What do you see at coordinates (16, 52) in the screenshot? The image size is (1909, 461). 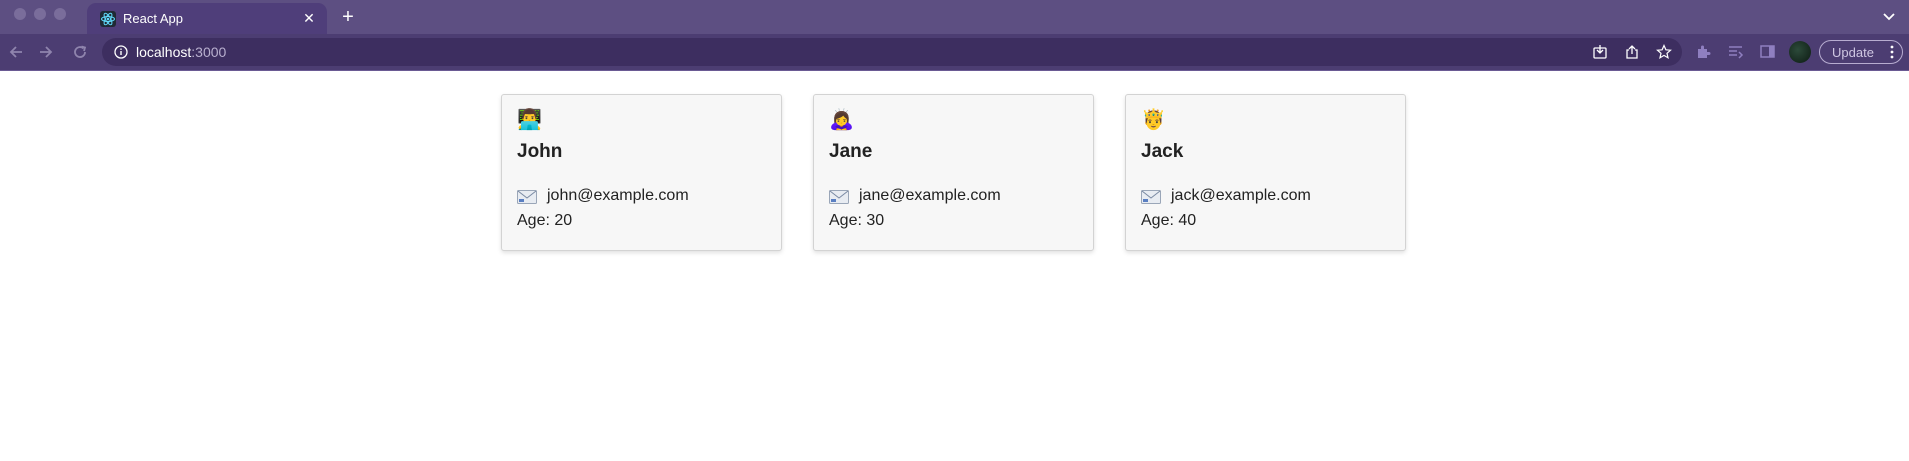 I see `back-arrow-icon` at bounding box center [16, 52].